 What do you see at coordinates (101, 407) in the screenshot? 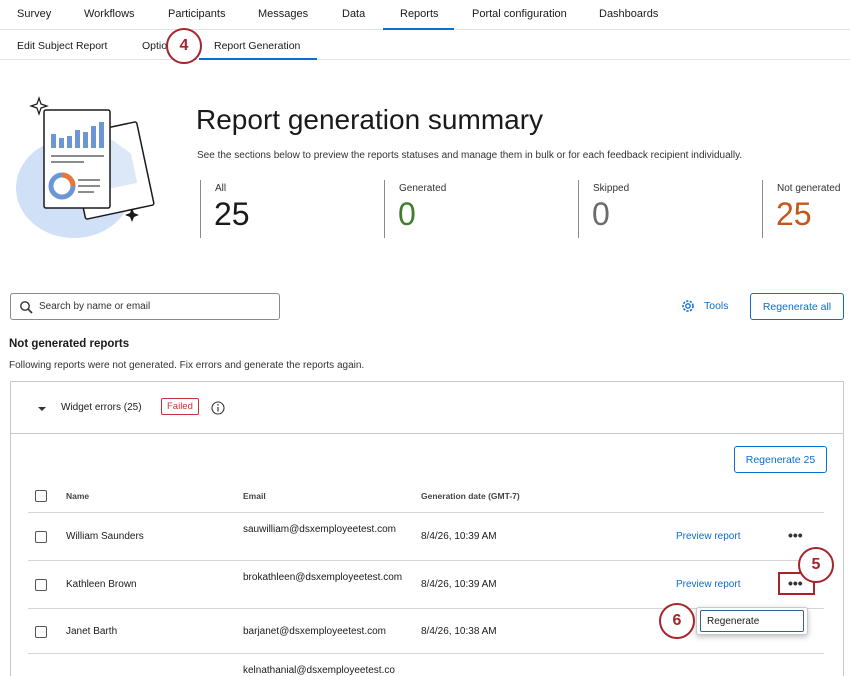
I see `error-group-label: Widget errors (25)` at bounding box center [101, 407].